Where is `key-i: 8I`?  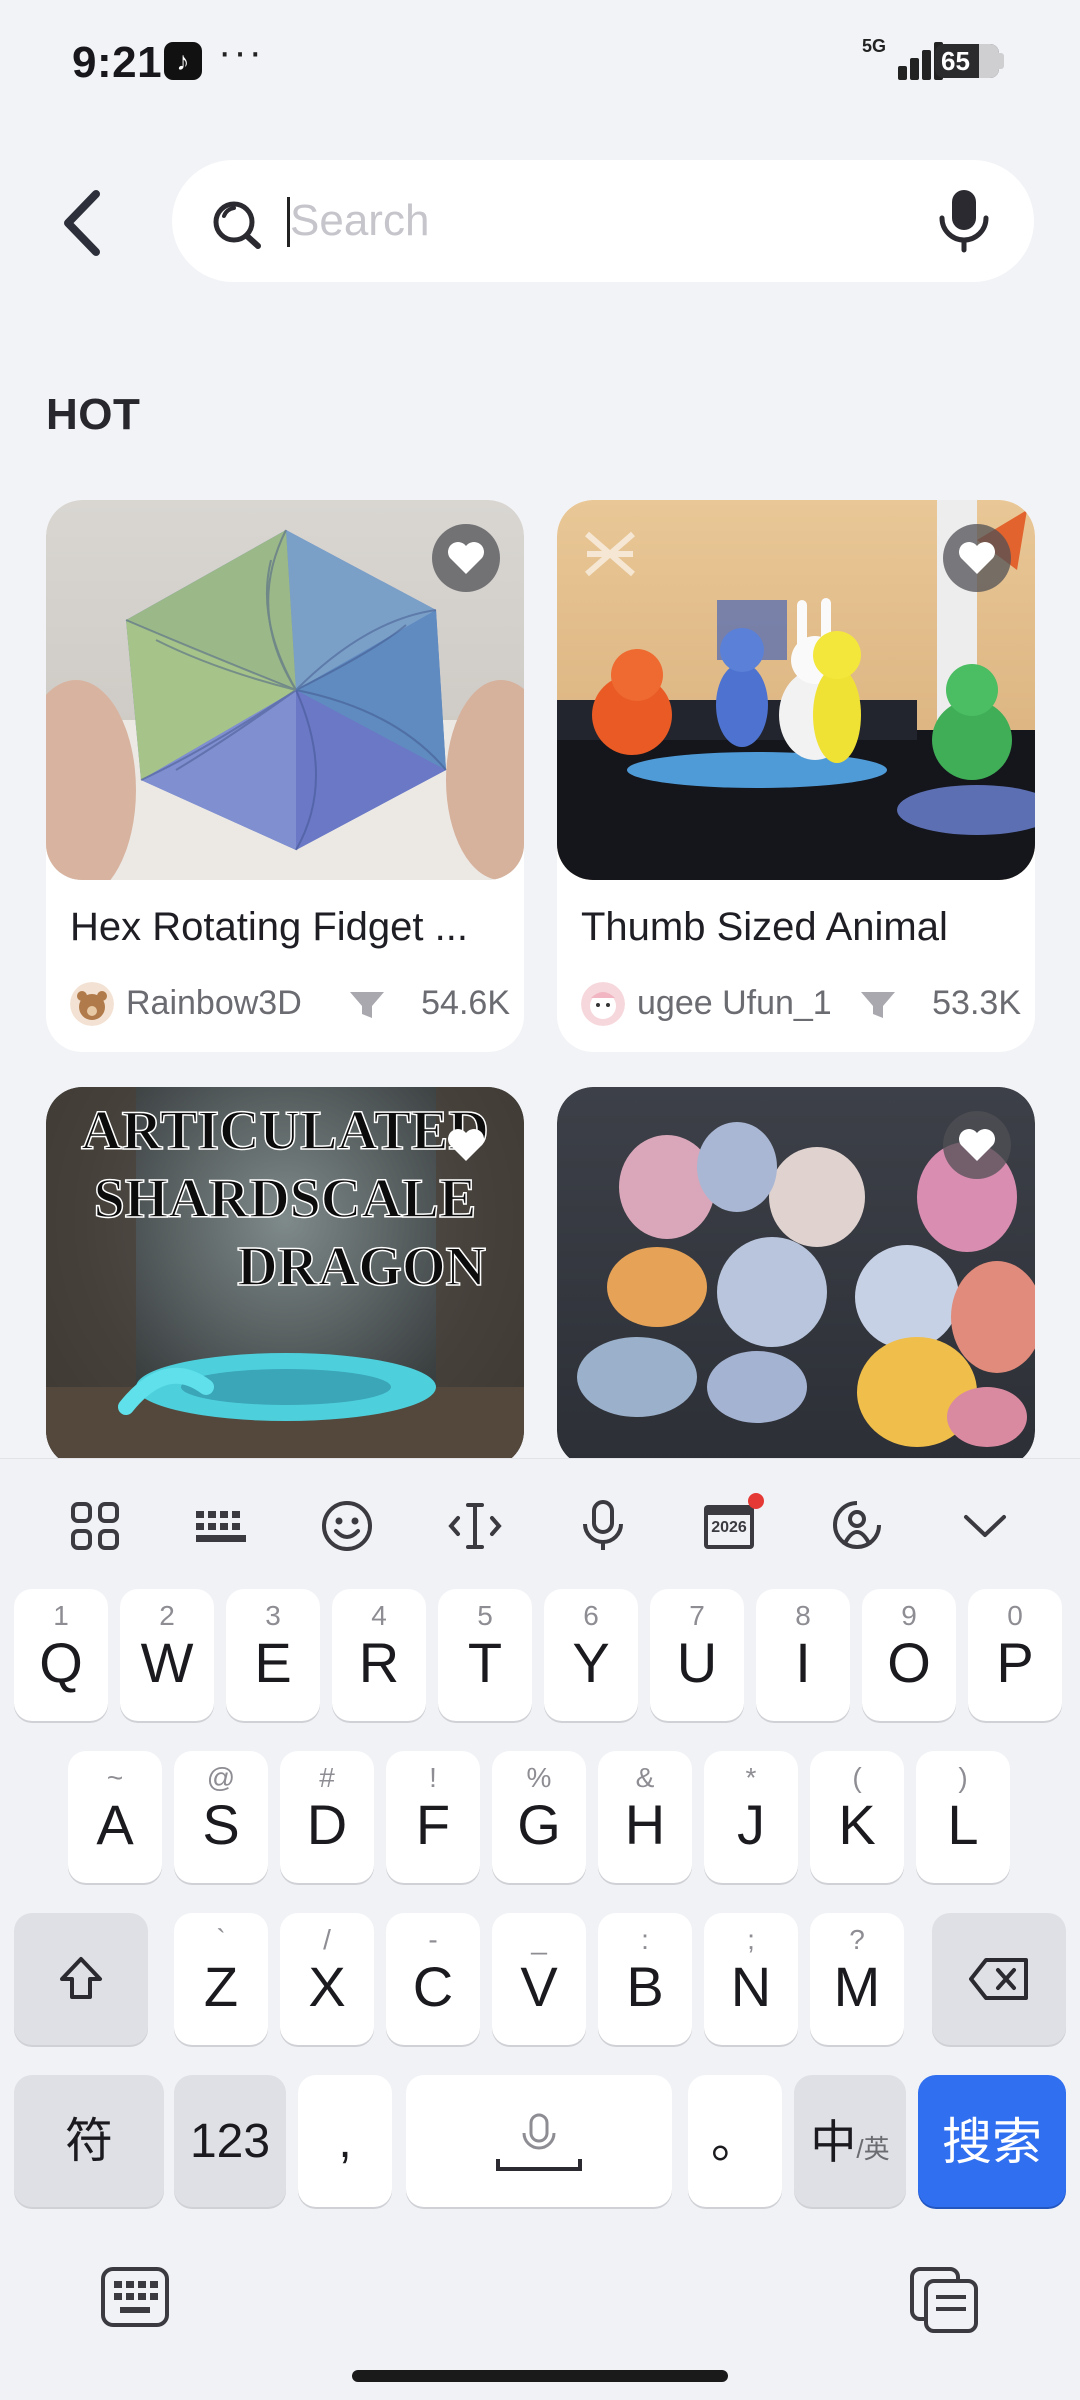
key-i: 8I is located at coordinates (803, 1655).